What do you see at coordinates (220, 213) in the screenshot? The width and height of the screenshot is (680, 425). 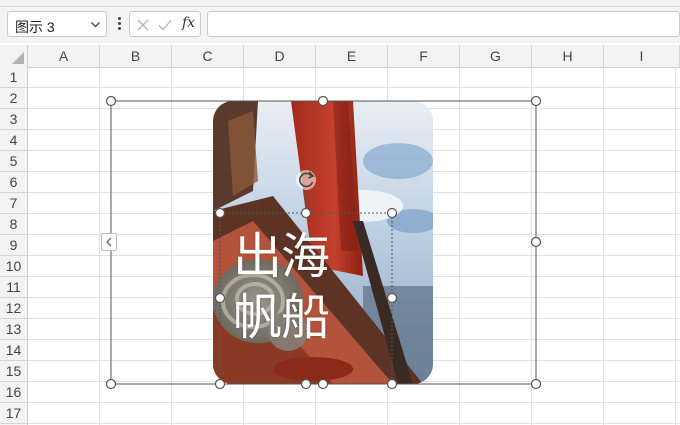 I see `text-handle-nw` at bounding box center [220, 213].